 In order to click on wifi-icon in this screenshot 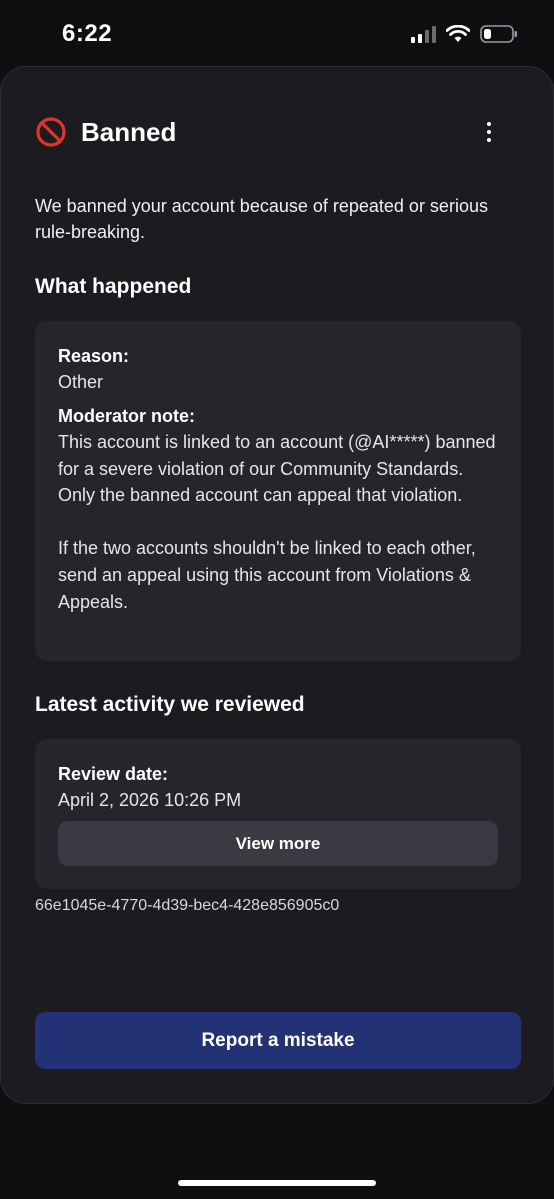, I will do `click(458, 33)`.